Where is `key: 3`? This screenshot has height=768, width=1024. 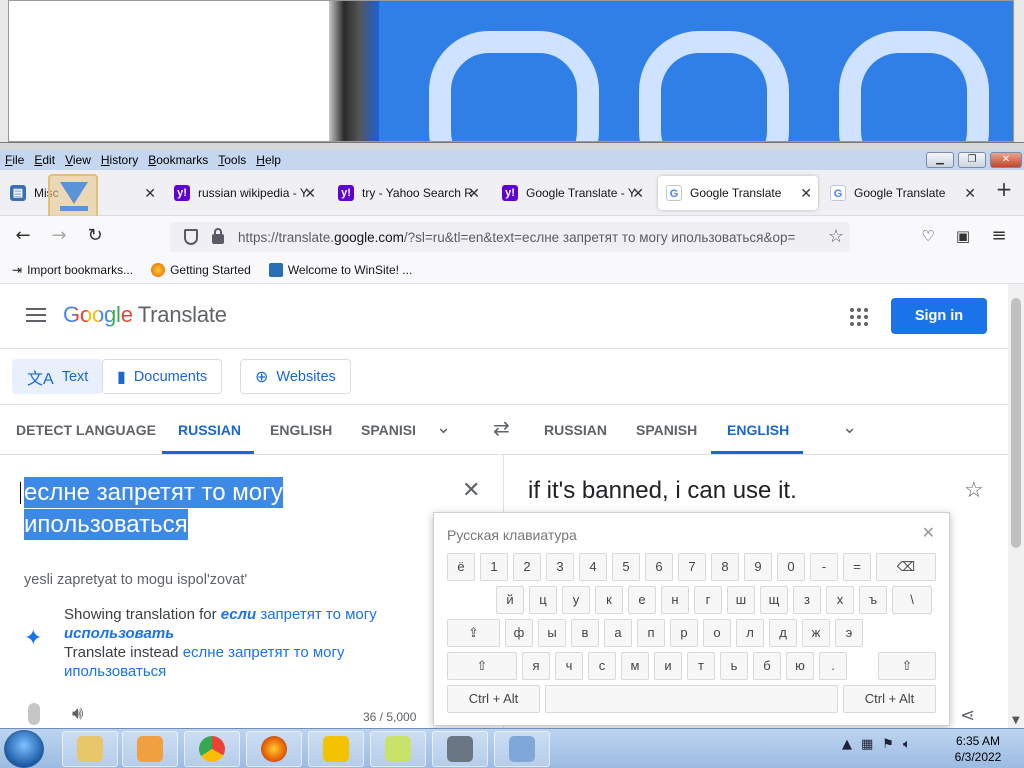 key: 3 is located at coordinates (560, 567).